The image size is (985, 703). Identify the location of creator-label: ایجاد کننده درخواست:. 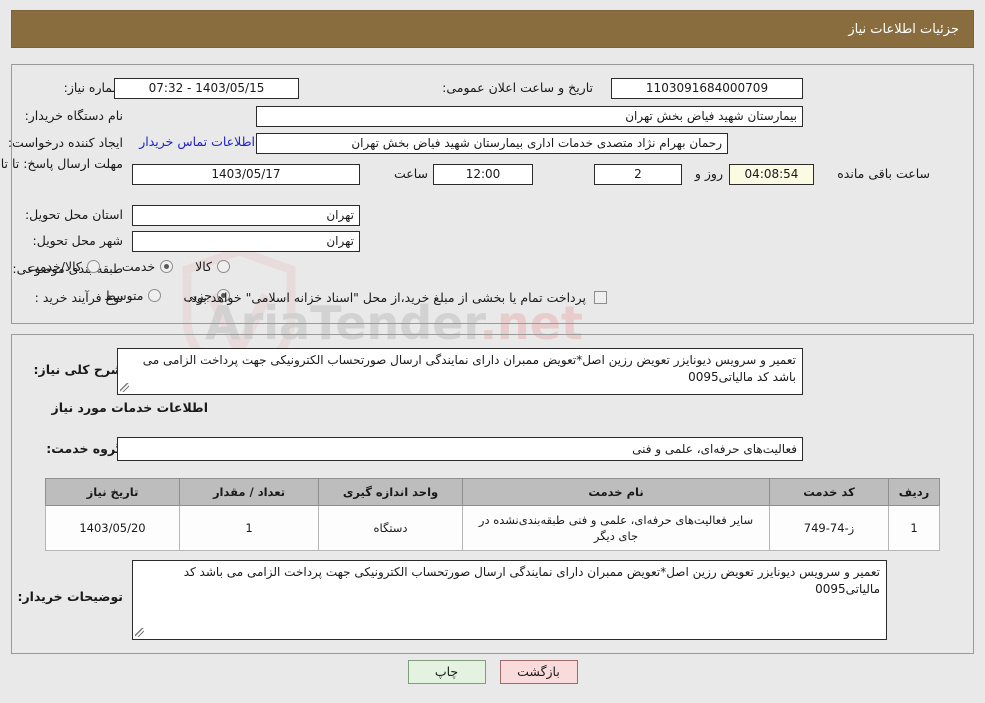
(65, 142).